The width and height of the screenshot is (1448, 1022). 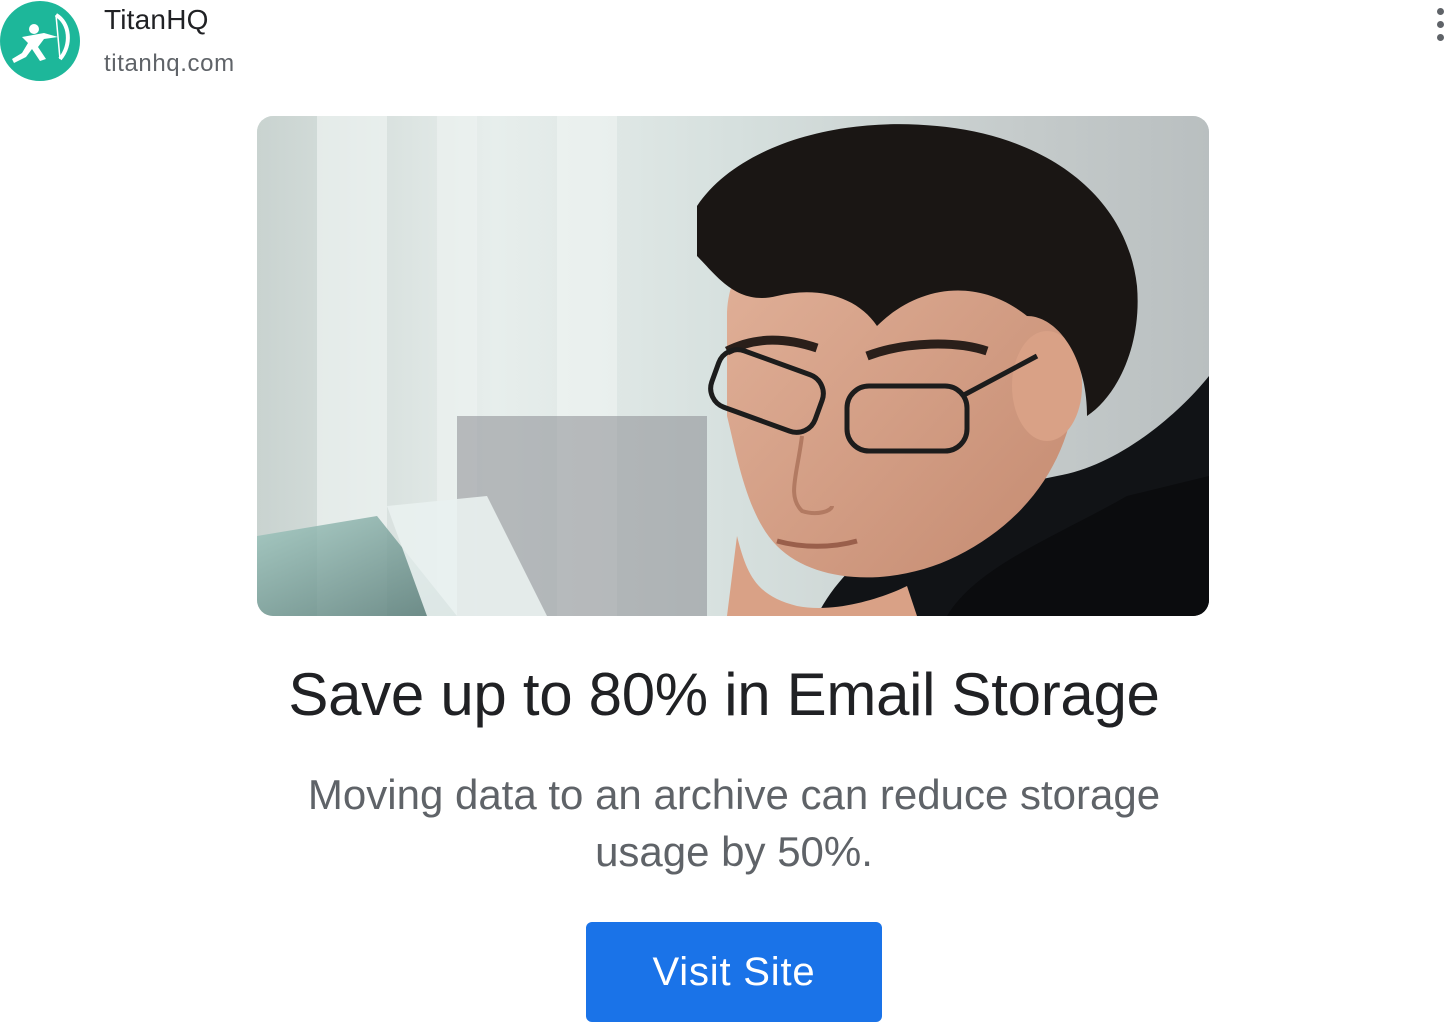 What do you see at coordinates (156, 20) in the screenshot?
I see `advertiser-name: TitanHQ` at bounding box center [156, 20].